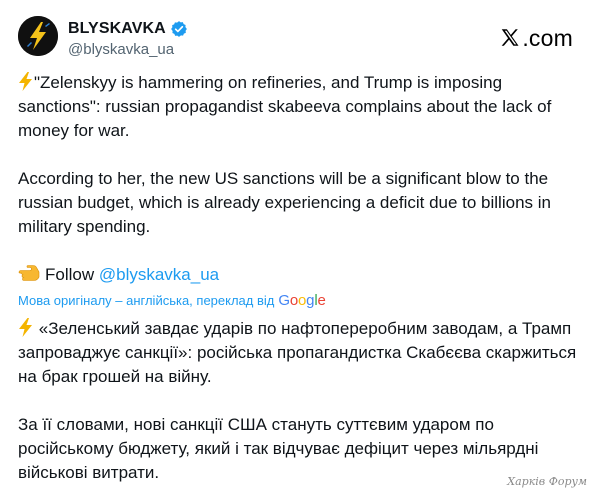 The width and height of the screenshot is (597, 494). I want to click on avatar, so click(38, 36).